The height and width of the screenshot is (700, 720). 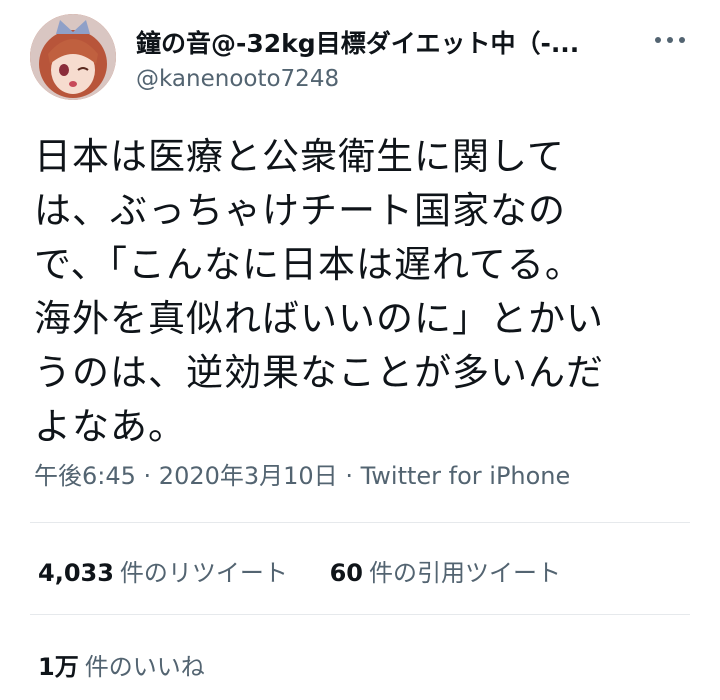 What do you see at coordinates (203, 573) in the screenshot?
I see `retweets-label: 件のリツイート` at bounding box center [203, 573].